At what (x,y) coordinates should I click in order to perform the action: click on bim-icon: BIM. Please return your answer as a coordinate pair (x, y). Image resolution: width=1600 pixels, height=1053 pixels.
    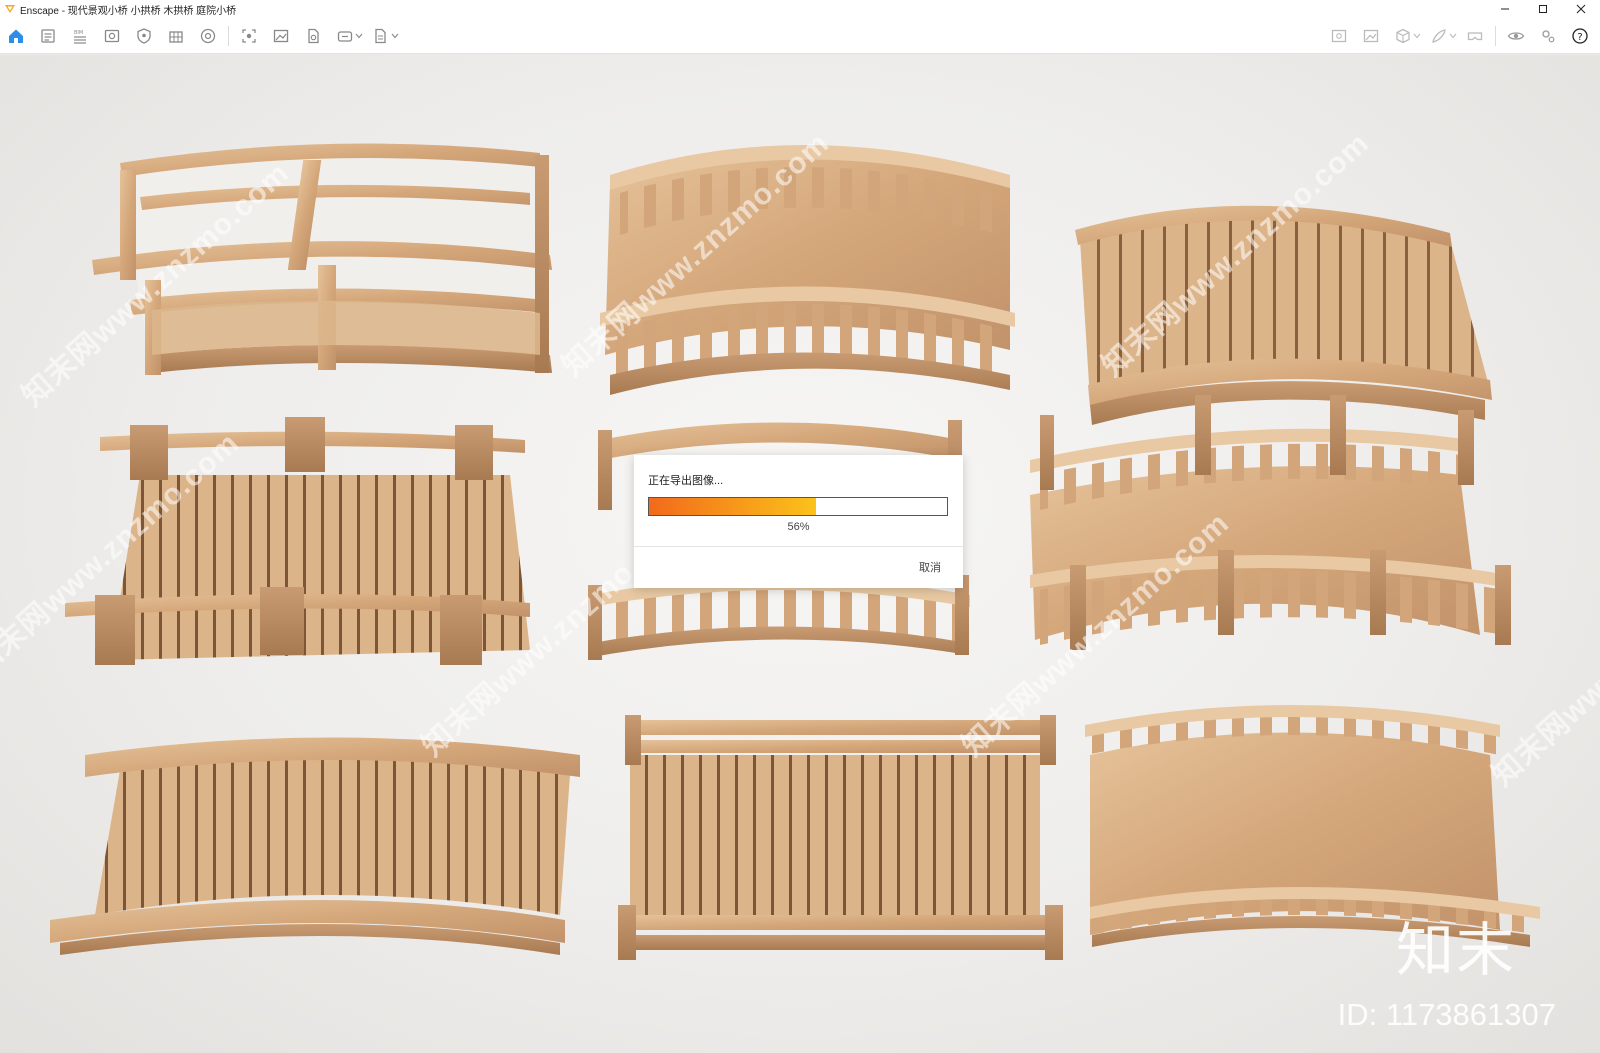
    Looking at the image, I should click on (80, 37).